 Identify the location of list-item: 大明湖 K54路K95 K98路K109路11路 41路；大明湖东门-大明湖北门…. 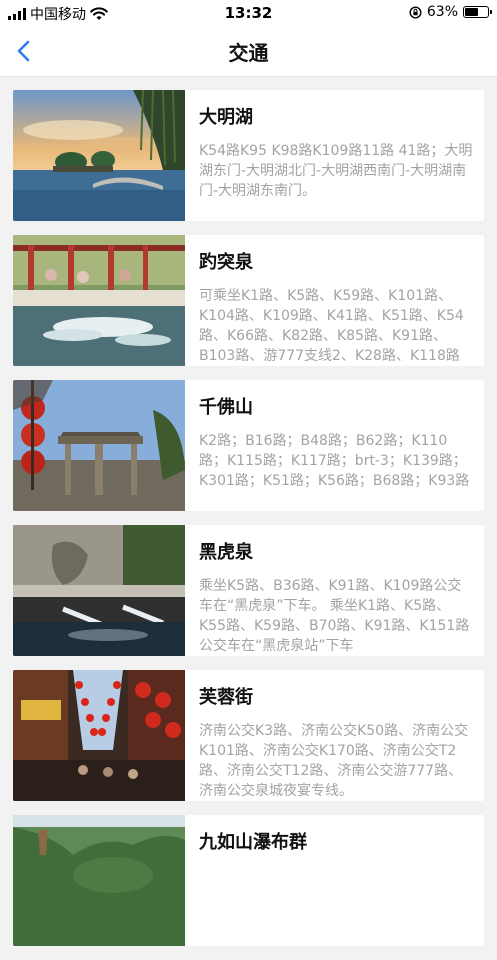
(248, 155).